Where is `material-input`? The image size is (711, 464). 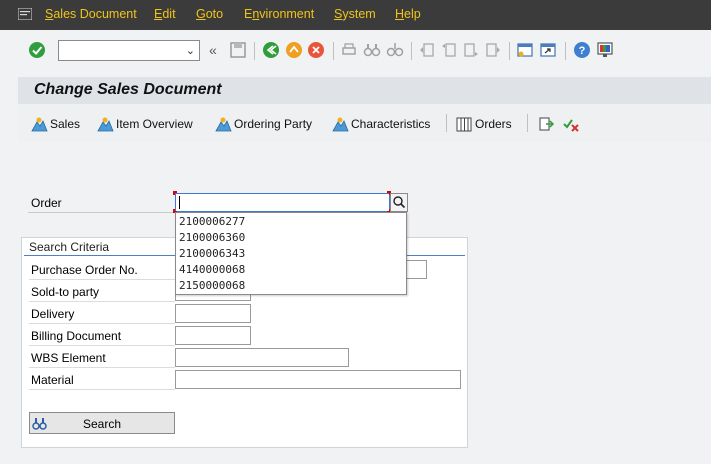
material-input is located at coordinates (318, 379).